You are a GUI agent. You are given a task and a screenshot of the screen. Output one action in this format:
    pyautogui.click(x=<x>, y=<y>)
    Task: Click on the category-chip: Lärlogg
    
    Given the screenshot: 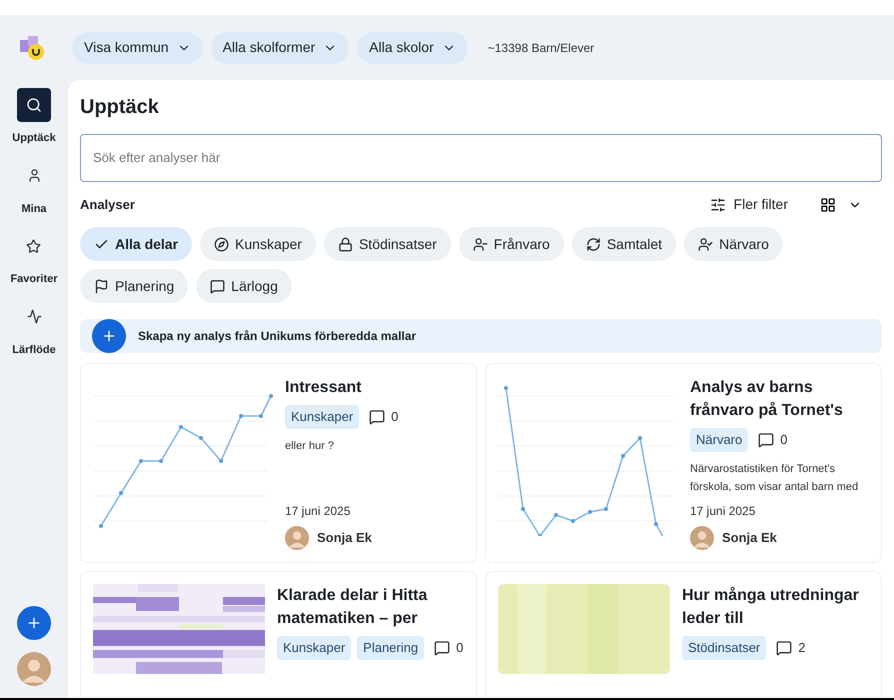 What is the action you would take?
    pyautogui.click(x=244, y=286)
    